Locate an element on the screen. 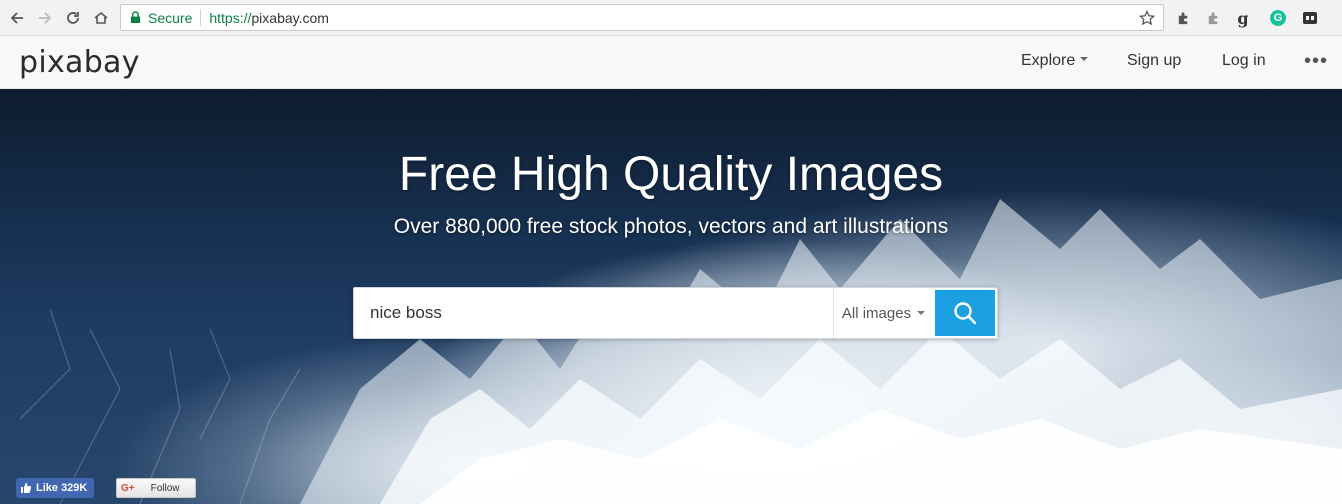 The height and width of the screenshot is (504, 1342). browser-toolbar: Secure https://pixabay.com g G is located at coordinates (671, 18).